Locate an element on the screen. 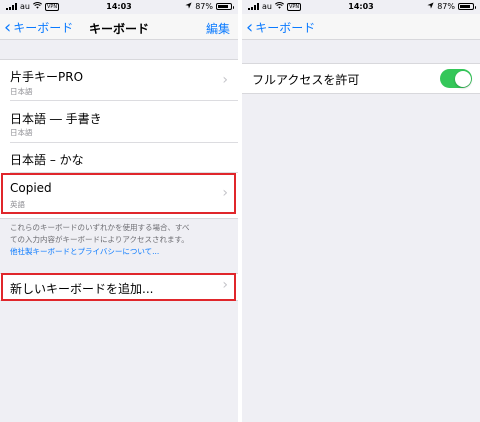 This screenshot has width=480, height=422. keyboard-name: 日本語 ― 手書き is located at coordinates (56, 119).